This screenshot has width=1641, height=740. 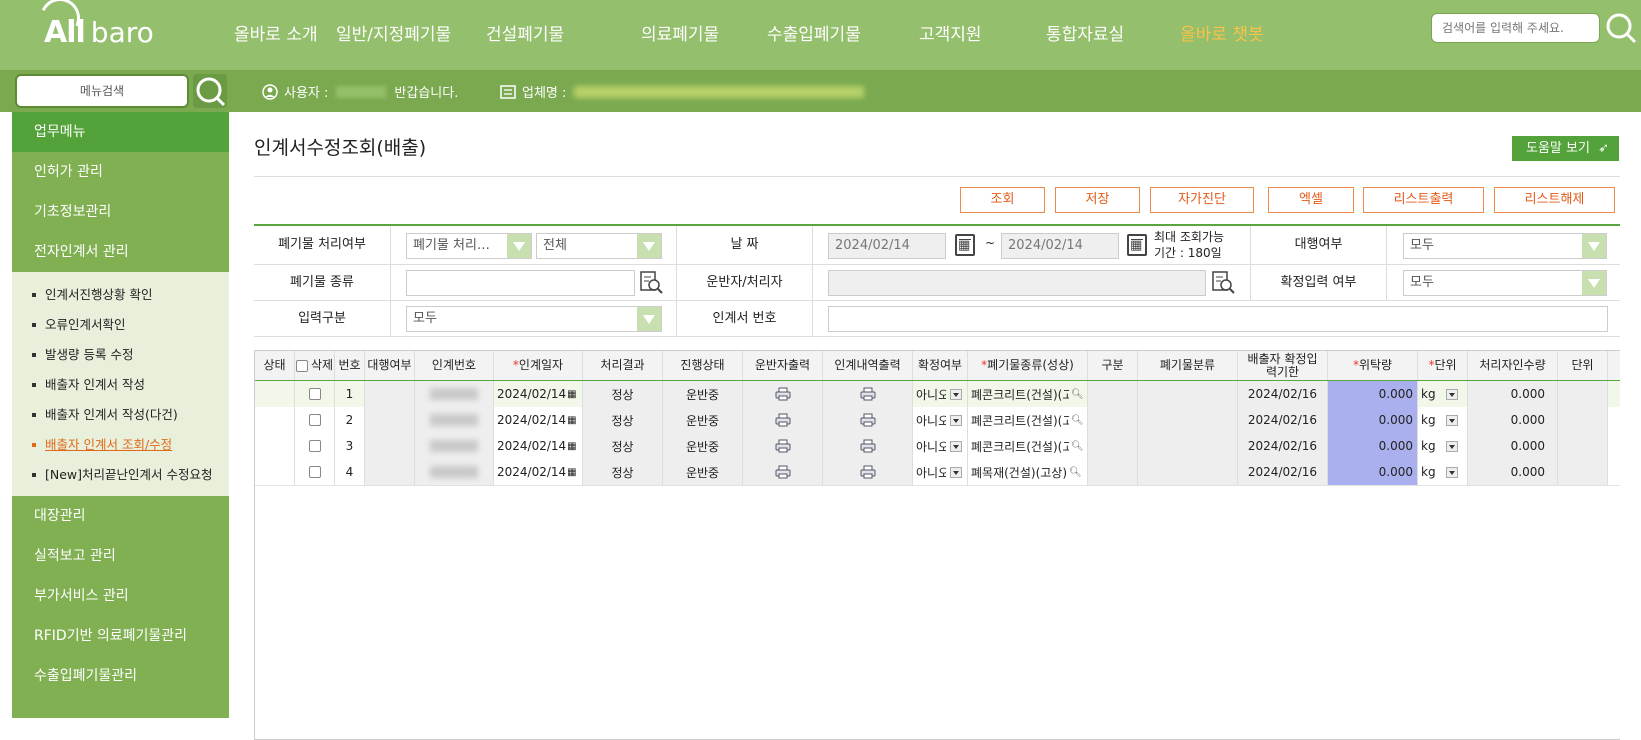 I want to click on col-waste-kind: * 폐기물종류(성상), so click(x=1028, y=365).